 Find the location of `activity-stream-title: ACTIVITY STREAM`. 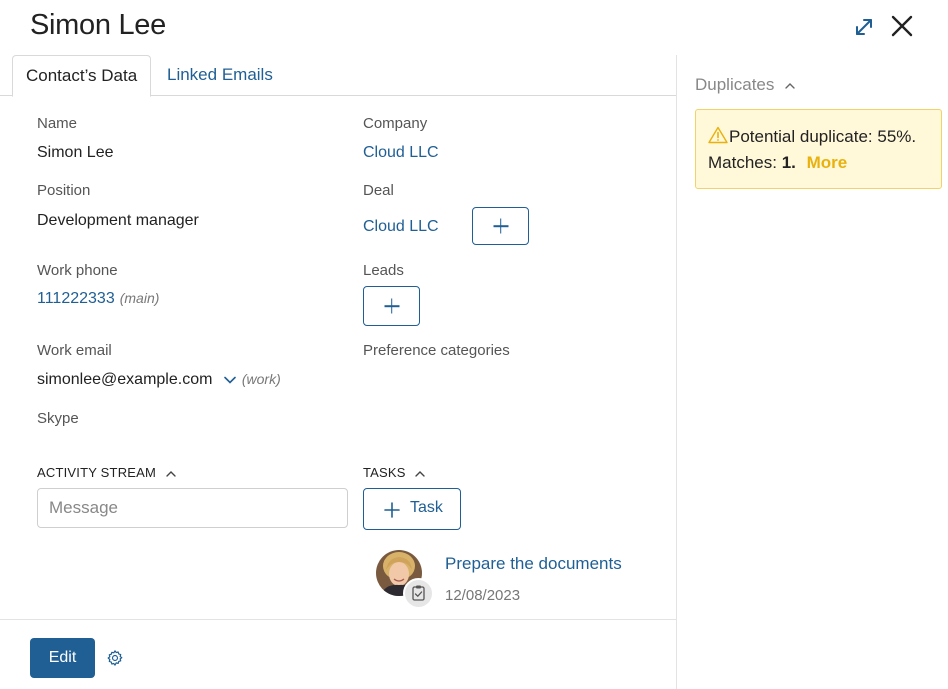

activity-stream-title: ACTIVITY STREAM is located at coordinates (97, 472).